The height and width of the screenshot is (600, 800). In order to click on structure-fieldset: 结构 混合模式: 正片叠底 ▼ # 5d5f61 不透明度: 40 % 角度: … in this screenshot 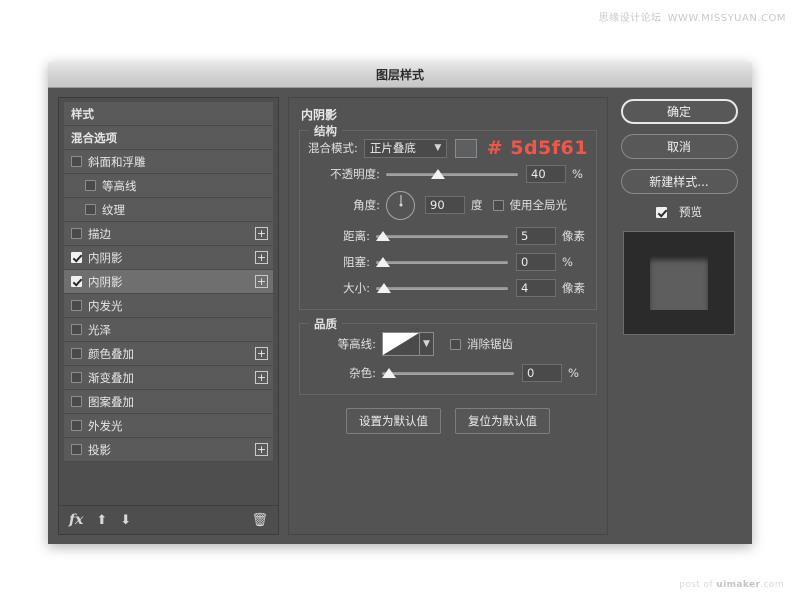, I will do `click(448, 216)`.